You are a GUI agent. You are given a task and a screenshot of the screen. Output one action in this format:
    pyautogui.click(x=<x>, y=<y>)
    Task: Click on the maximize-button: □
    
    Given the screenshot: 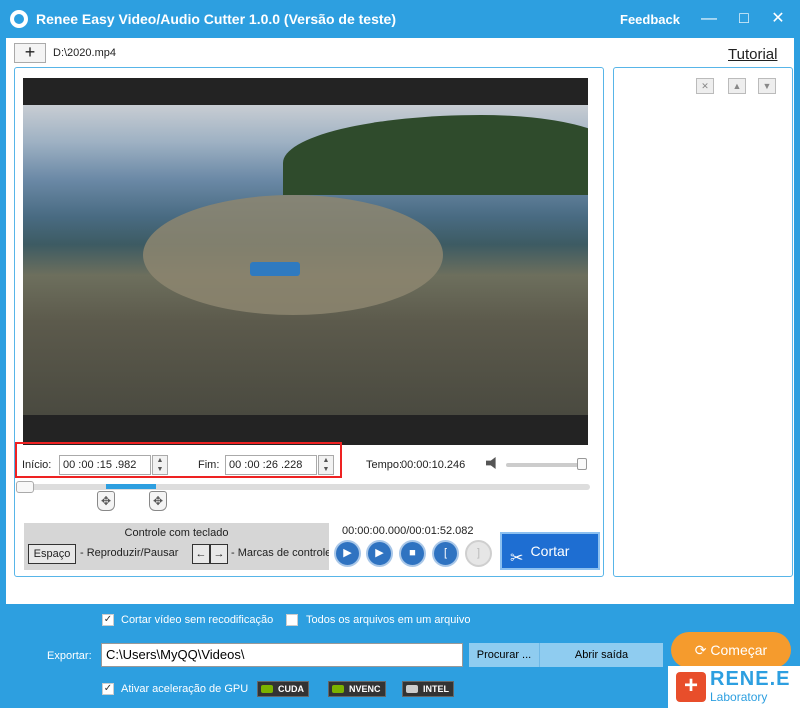 What is the action you would take?
    pyautogui.click(x=744, y=19)
    